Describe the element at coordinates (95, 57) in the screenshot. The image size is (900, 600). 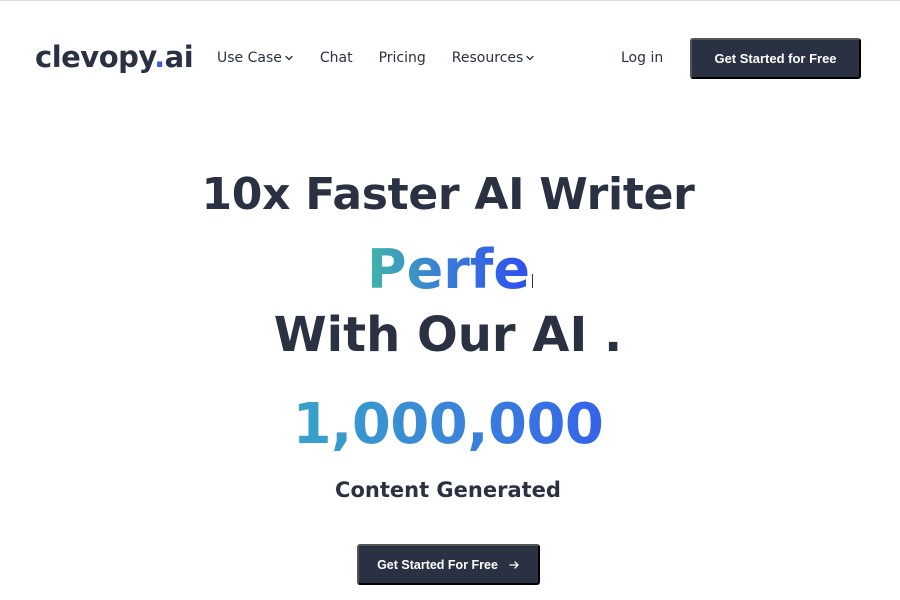
I see `logo-name: clevopy` at that location.